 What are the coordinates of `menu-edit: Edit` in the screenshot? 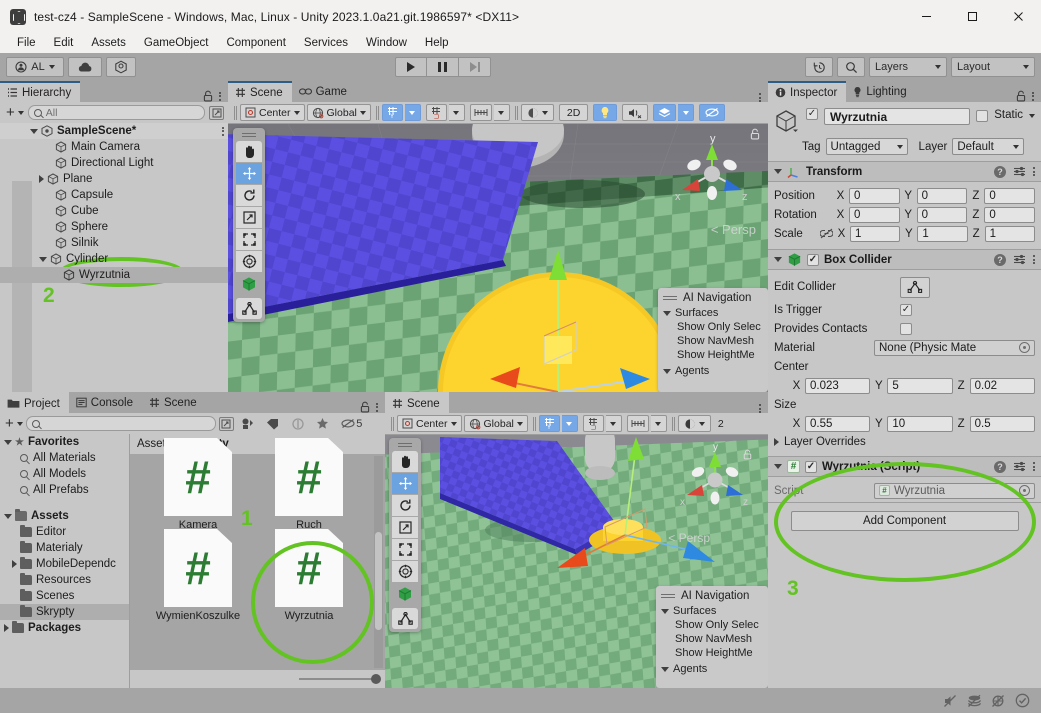 It's located at (64, 43).